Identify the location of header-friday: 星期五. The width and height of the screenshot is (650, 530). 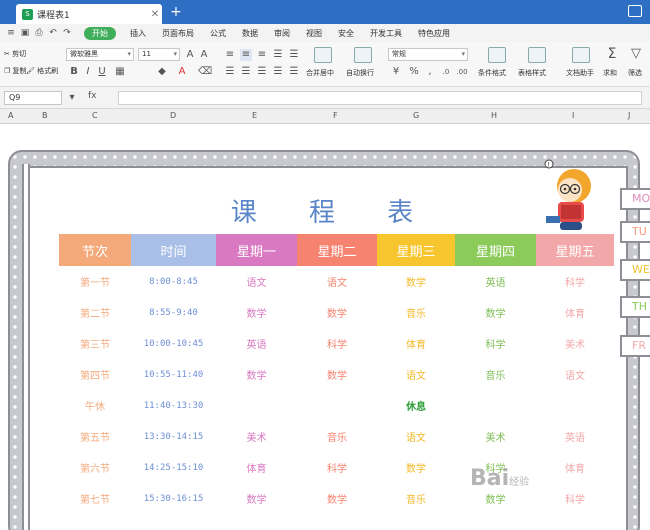
(575, 250).